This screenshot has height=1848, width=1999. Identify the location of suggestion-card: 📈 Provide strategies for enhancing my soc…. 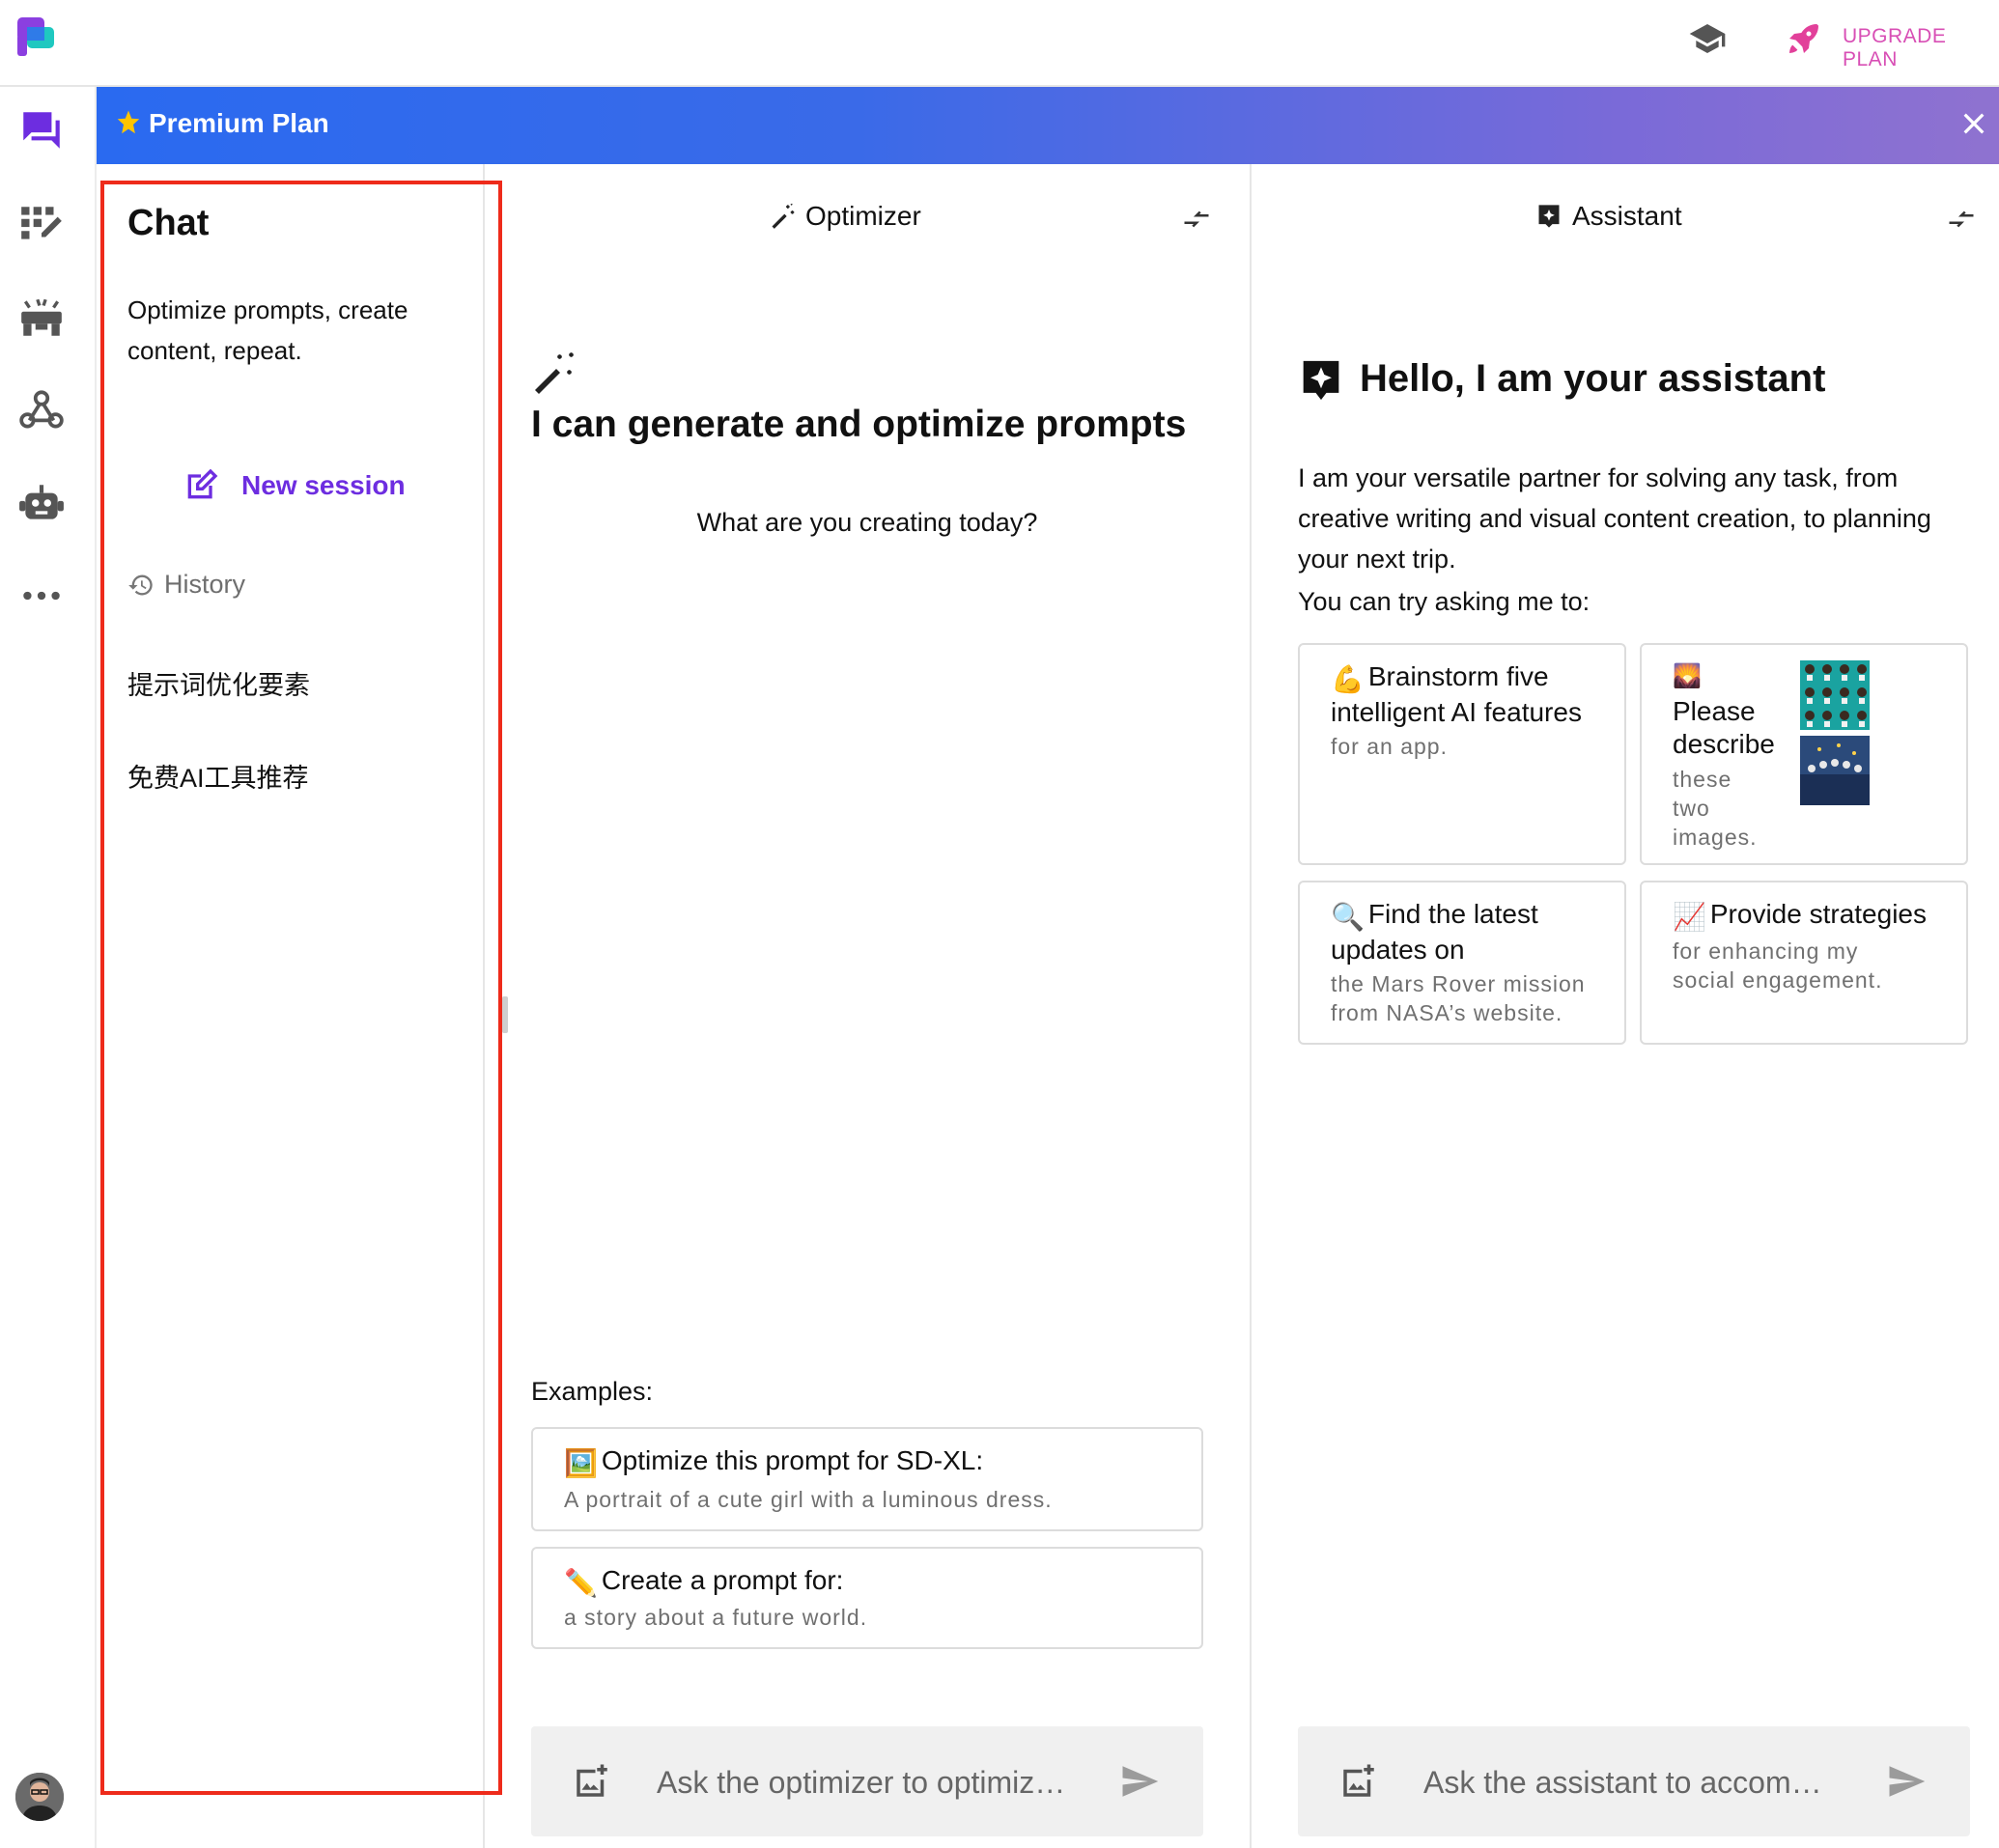
(1804, 963).